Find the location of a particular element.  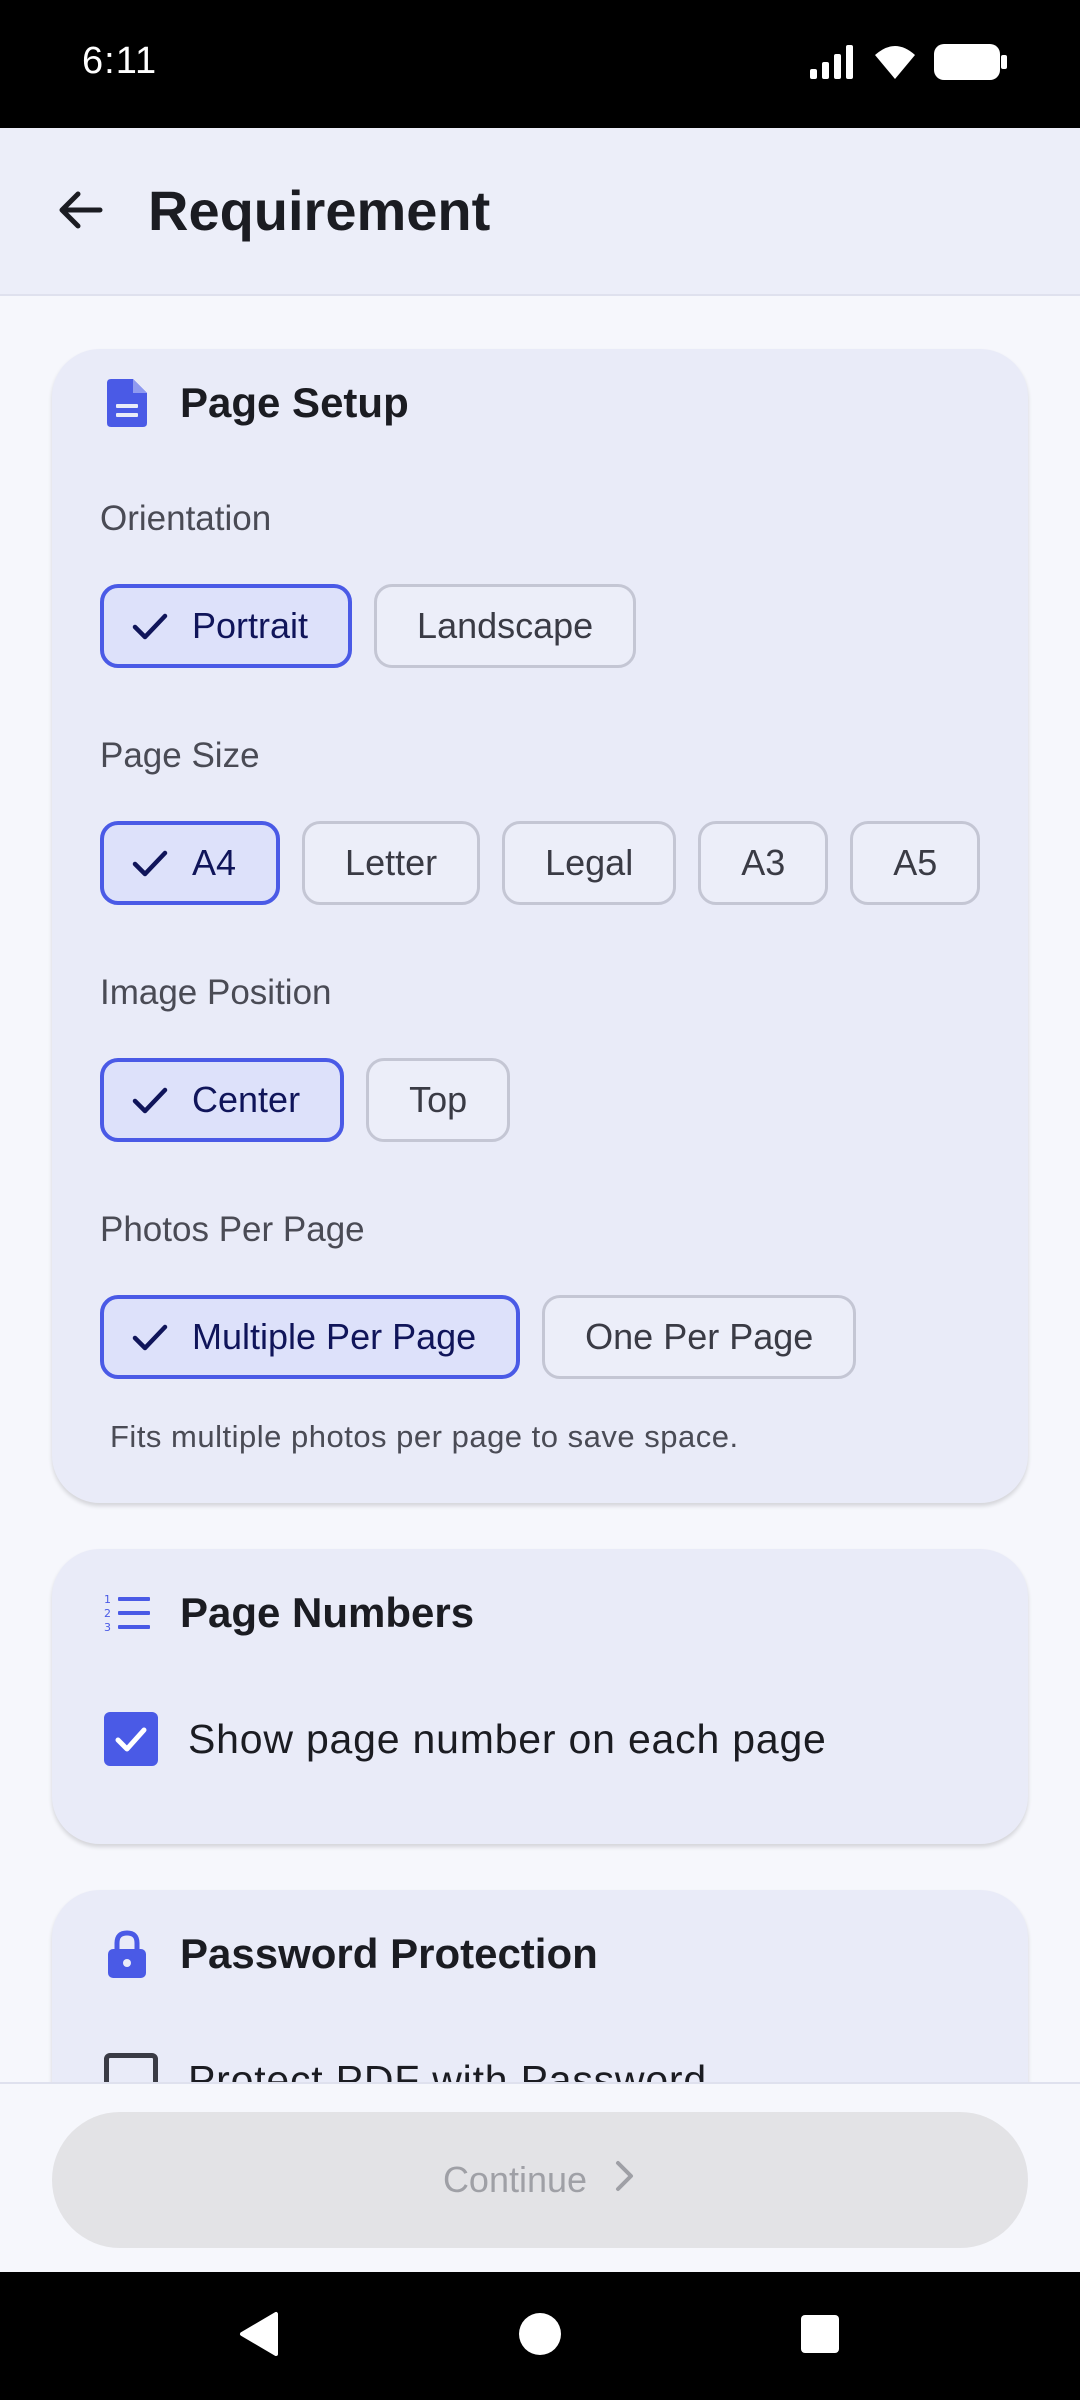

image-position-label: Image Position is located at coordinates (216, 992).